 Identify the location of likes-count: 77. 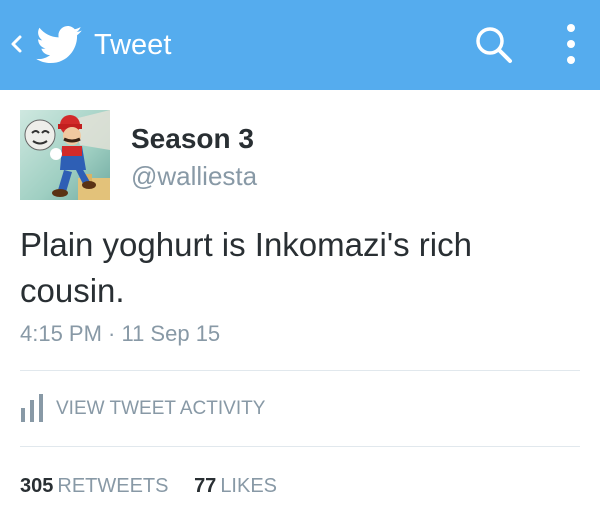
(205, 486).